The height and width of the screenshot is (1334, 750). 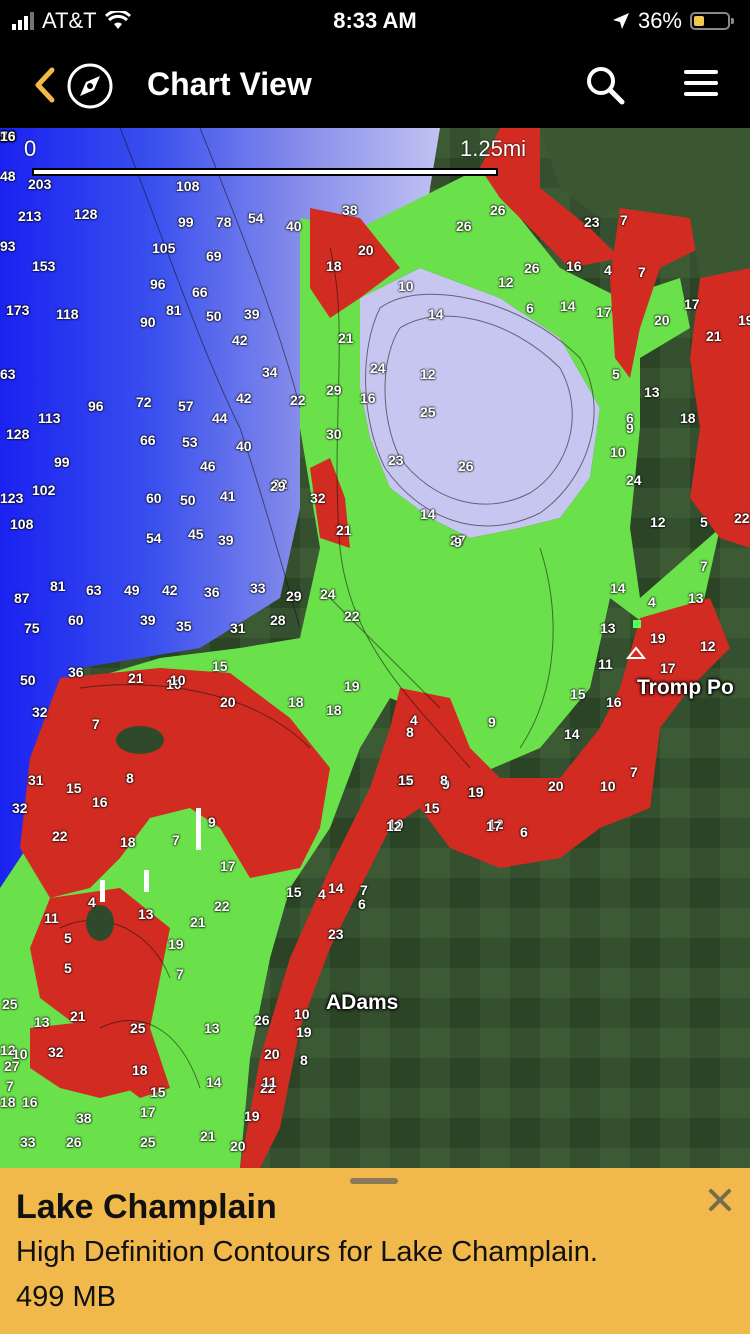 What do you see at coordinates (270, 372) in the screenshot?
I see `depth-label: 34` at bounding box center [270, 372].